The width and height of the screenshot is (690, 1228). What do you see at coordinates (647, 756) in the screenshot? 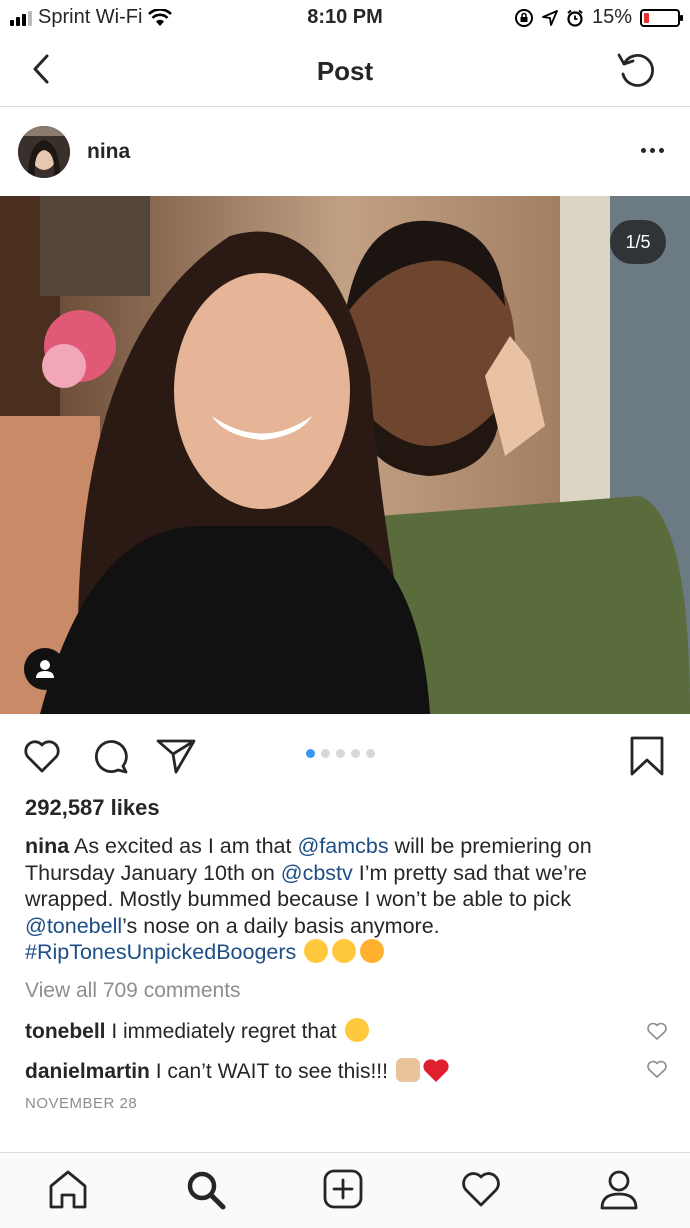
I see `bookmark-icon` at bounding box center [647, 756].